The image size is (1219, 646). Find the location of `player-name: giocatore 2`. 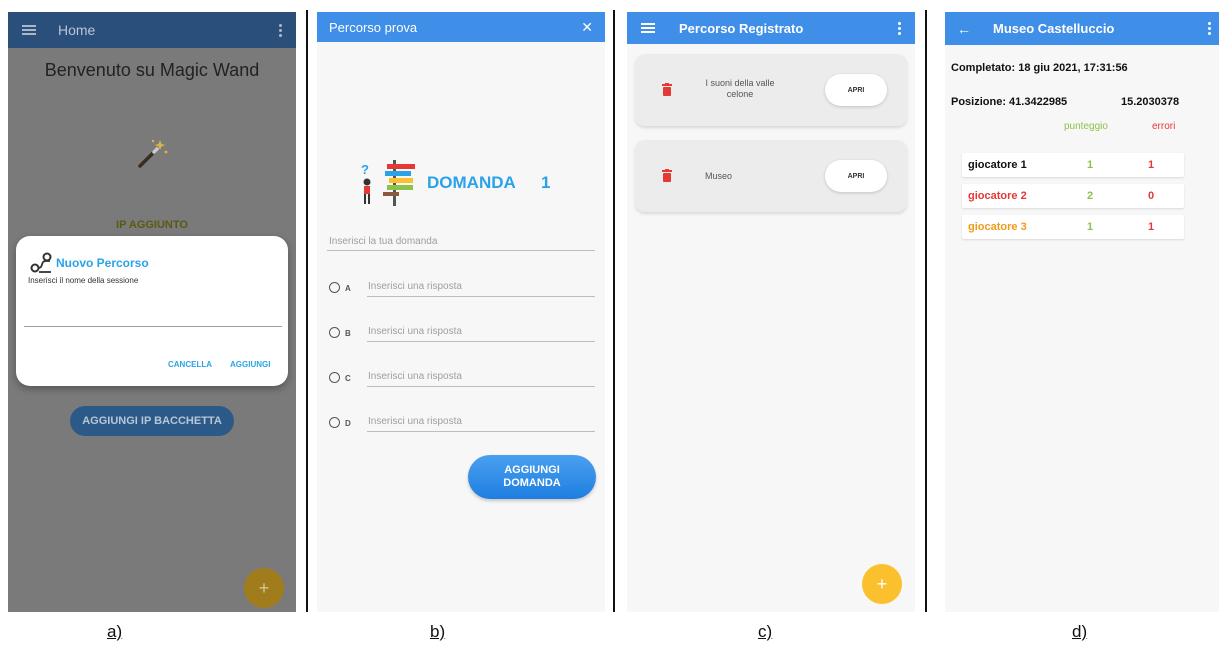

player-name: giocatore 2 is located at coordinates (997, 196).